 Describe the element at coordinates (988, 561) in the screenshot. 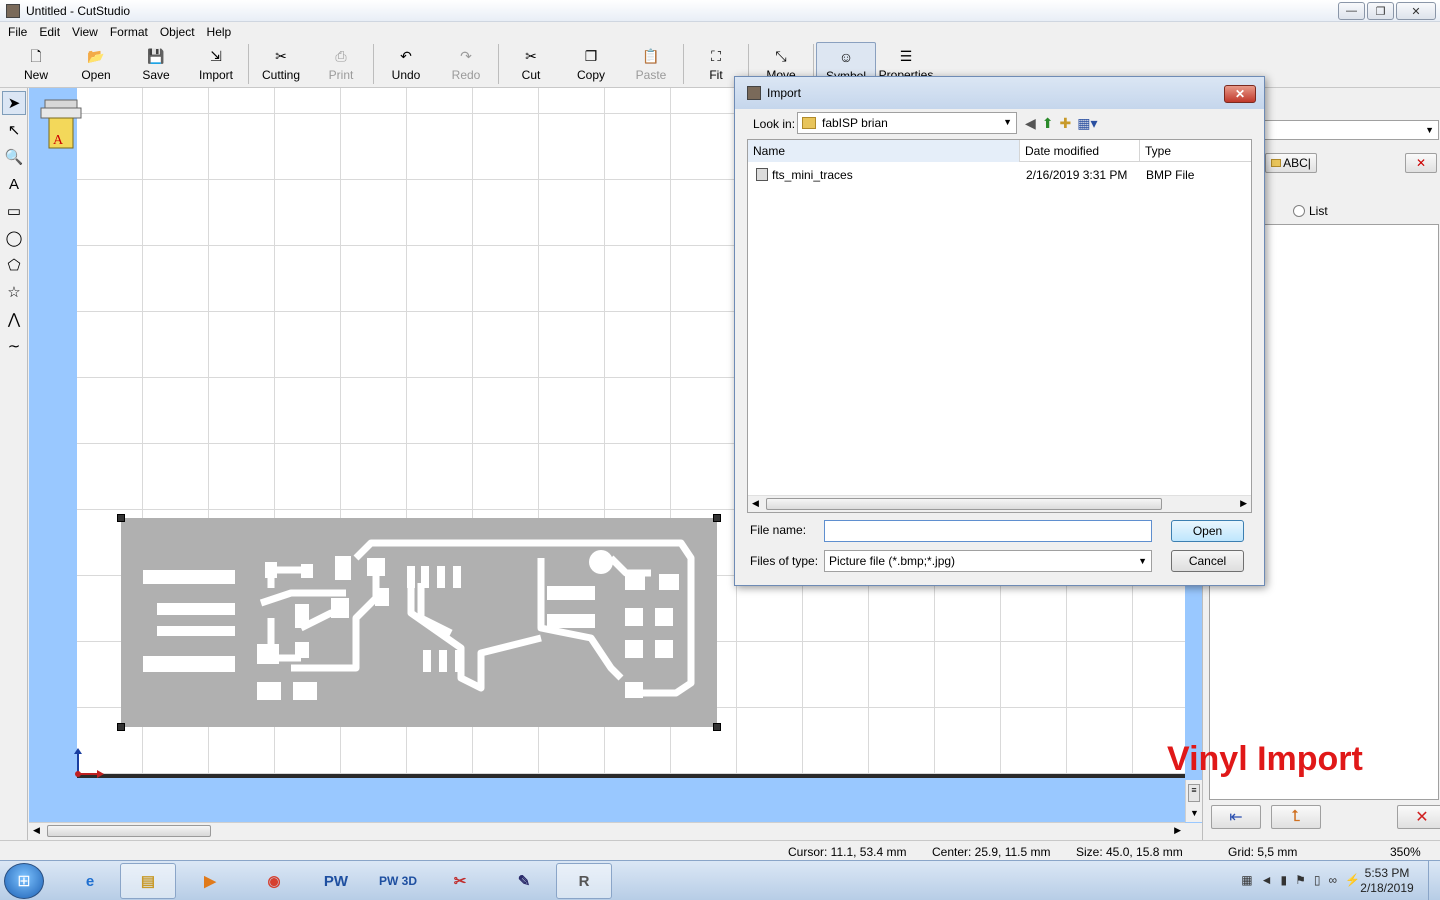

I see `files-of-type-select: Picture file (*.bmp;*.jpg) ▼` at that location.